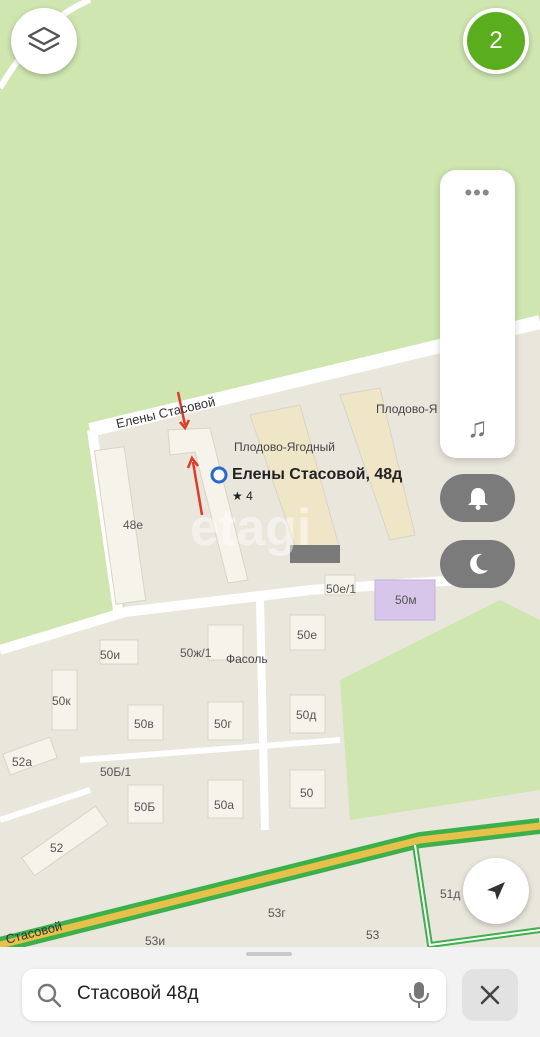 The image size is (540, 1037). I want to click on bell-icon, so click(477, 499).